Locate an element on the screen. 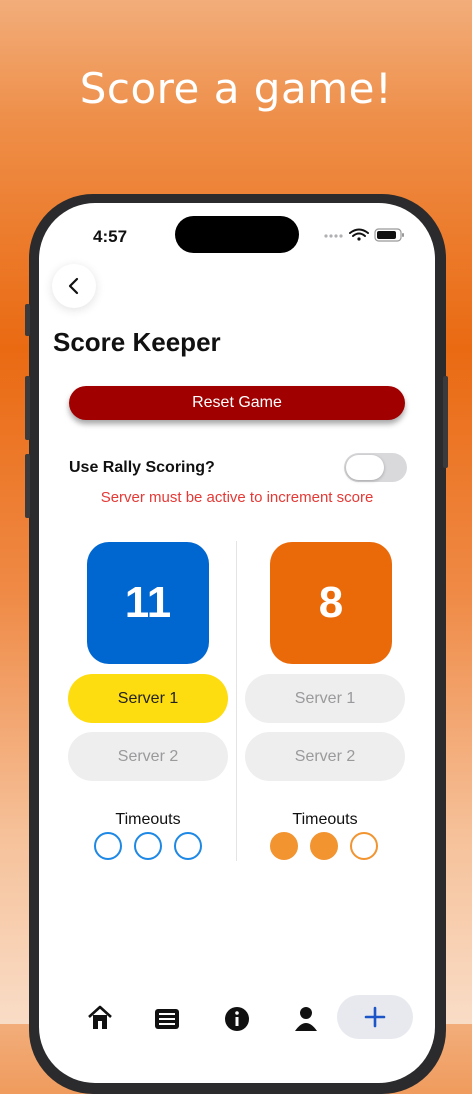 The width and height of the screenshot is (472, 1094). phone-mute-switch is located at coordinates (27, 320).